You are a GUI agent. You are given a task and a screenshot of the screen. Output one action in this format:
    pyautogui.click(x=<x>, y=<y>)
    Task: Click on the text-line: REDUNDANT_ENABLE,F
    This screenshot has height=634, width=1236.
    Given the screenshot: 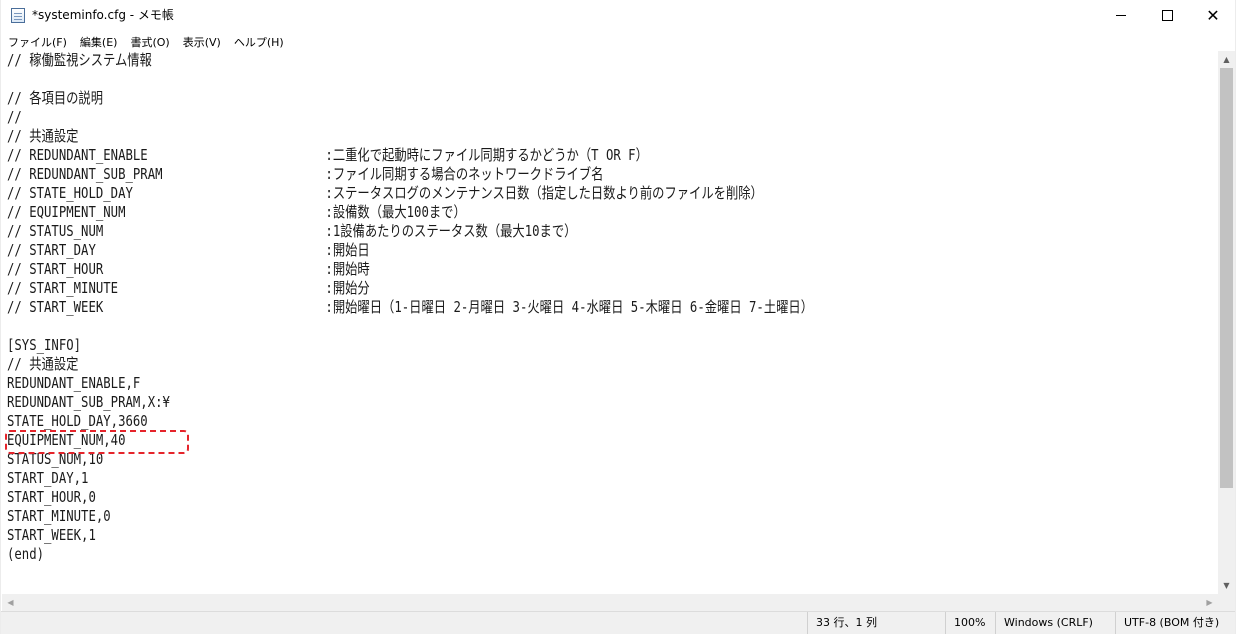 What is the action you would take?
    pyautogui.click(x=74, y=383)
    